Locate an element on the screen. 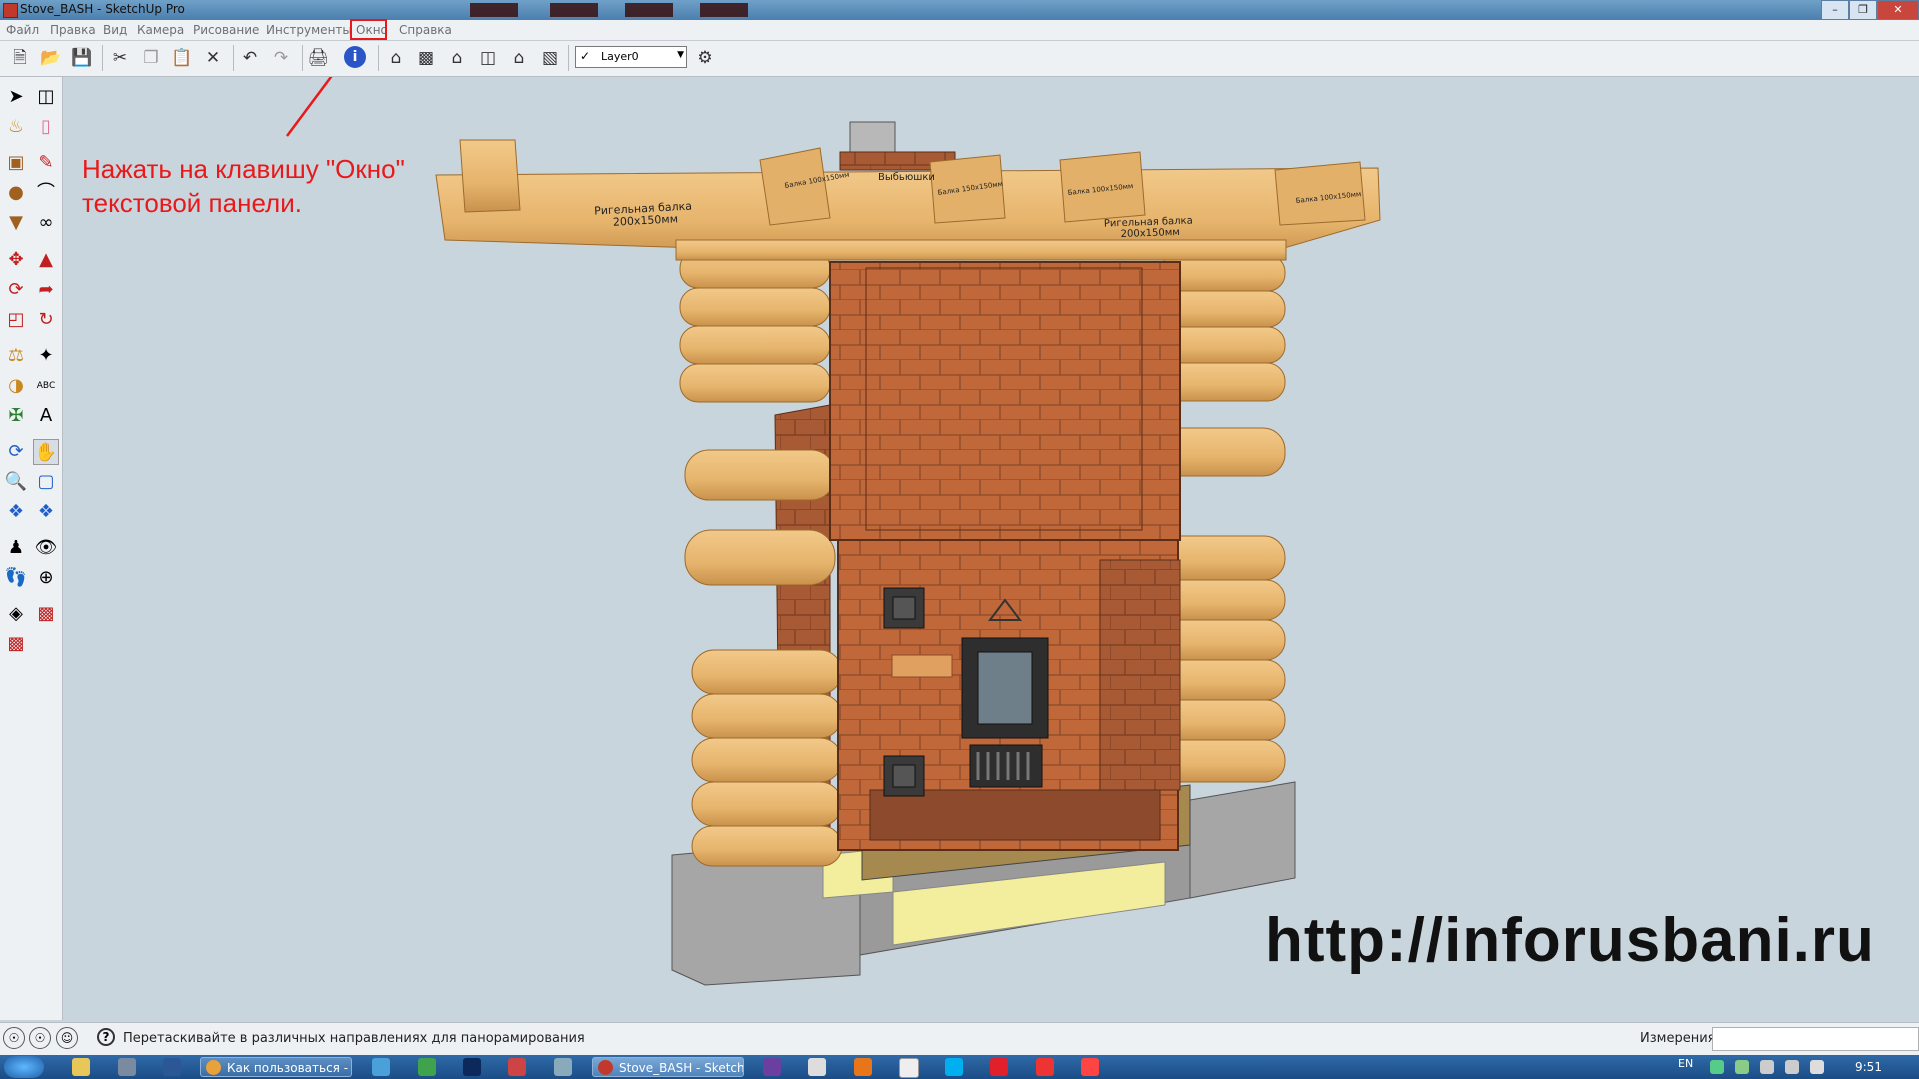  zoom-window-icon: ▢ is located at coordinates (46, 482).